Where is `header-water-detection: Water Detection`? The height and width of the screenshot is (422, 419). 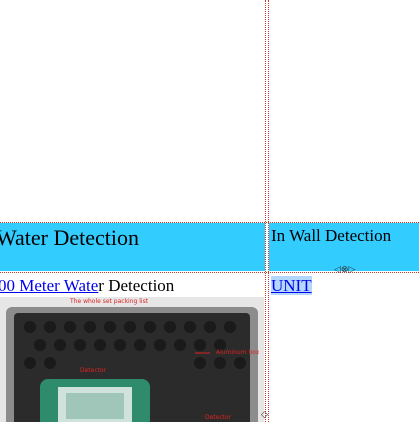 header-water-detection: Water Detection is located at coordinates (69, 237).